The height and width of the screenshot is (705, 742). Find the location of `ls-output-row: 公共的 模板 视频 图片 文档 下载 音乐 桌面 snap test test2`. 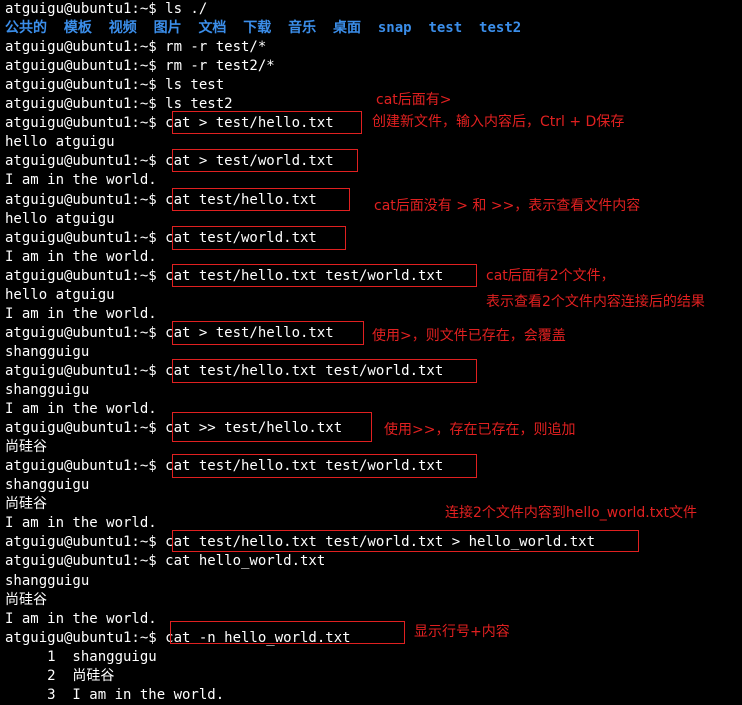

ls-output-row: 公共的 模板 视频 图片 文档 下载 音乐 桌面 snap test test2 is located at coordinates (263, 28).